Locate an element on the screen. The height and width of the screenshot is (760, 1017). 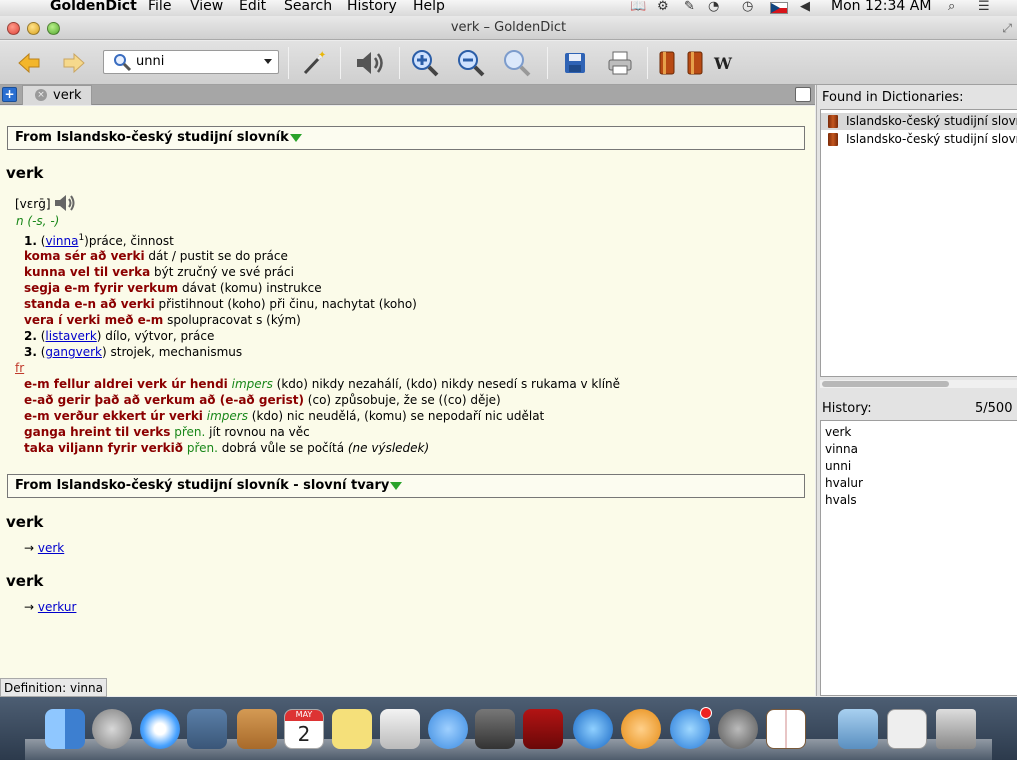
notification-center-icon: ☰ is located at coordinates (984, 7).